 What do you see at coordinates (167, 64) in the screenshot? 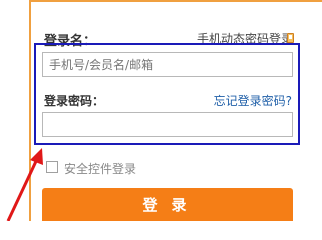
I see `username-input` at bounding box center [167, 64].